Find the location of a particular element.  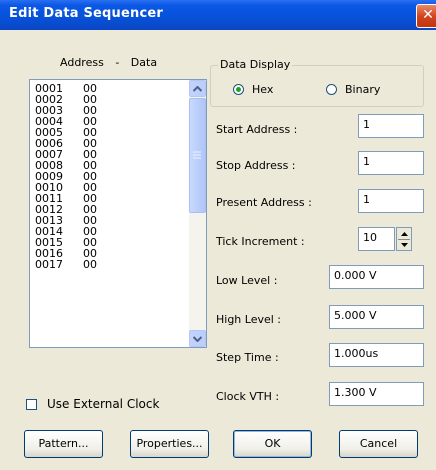

data-display-title: Data Display is located at coordinates (255, 64).